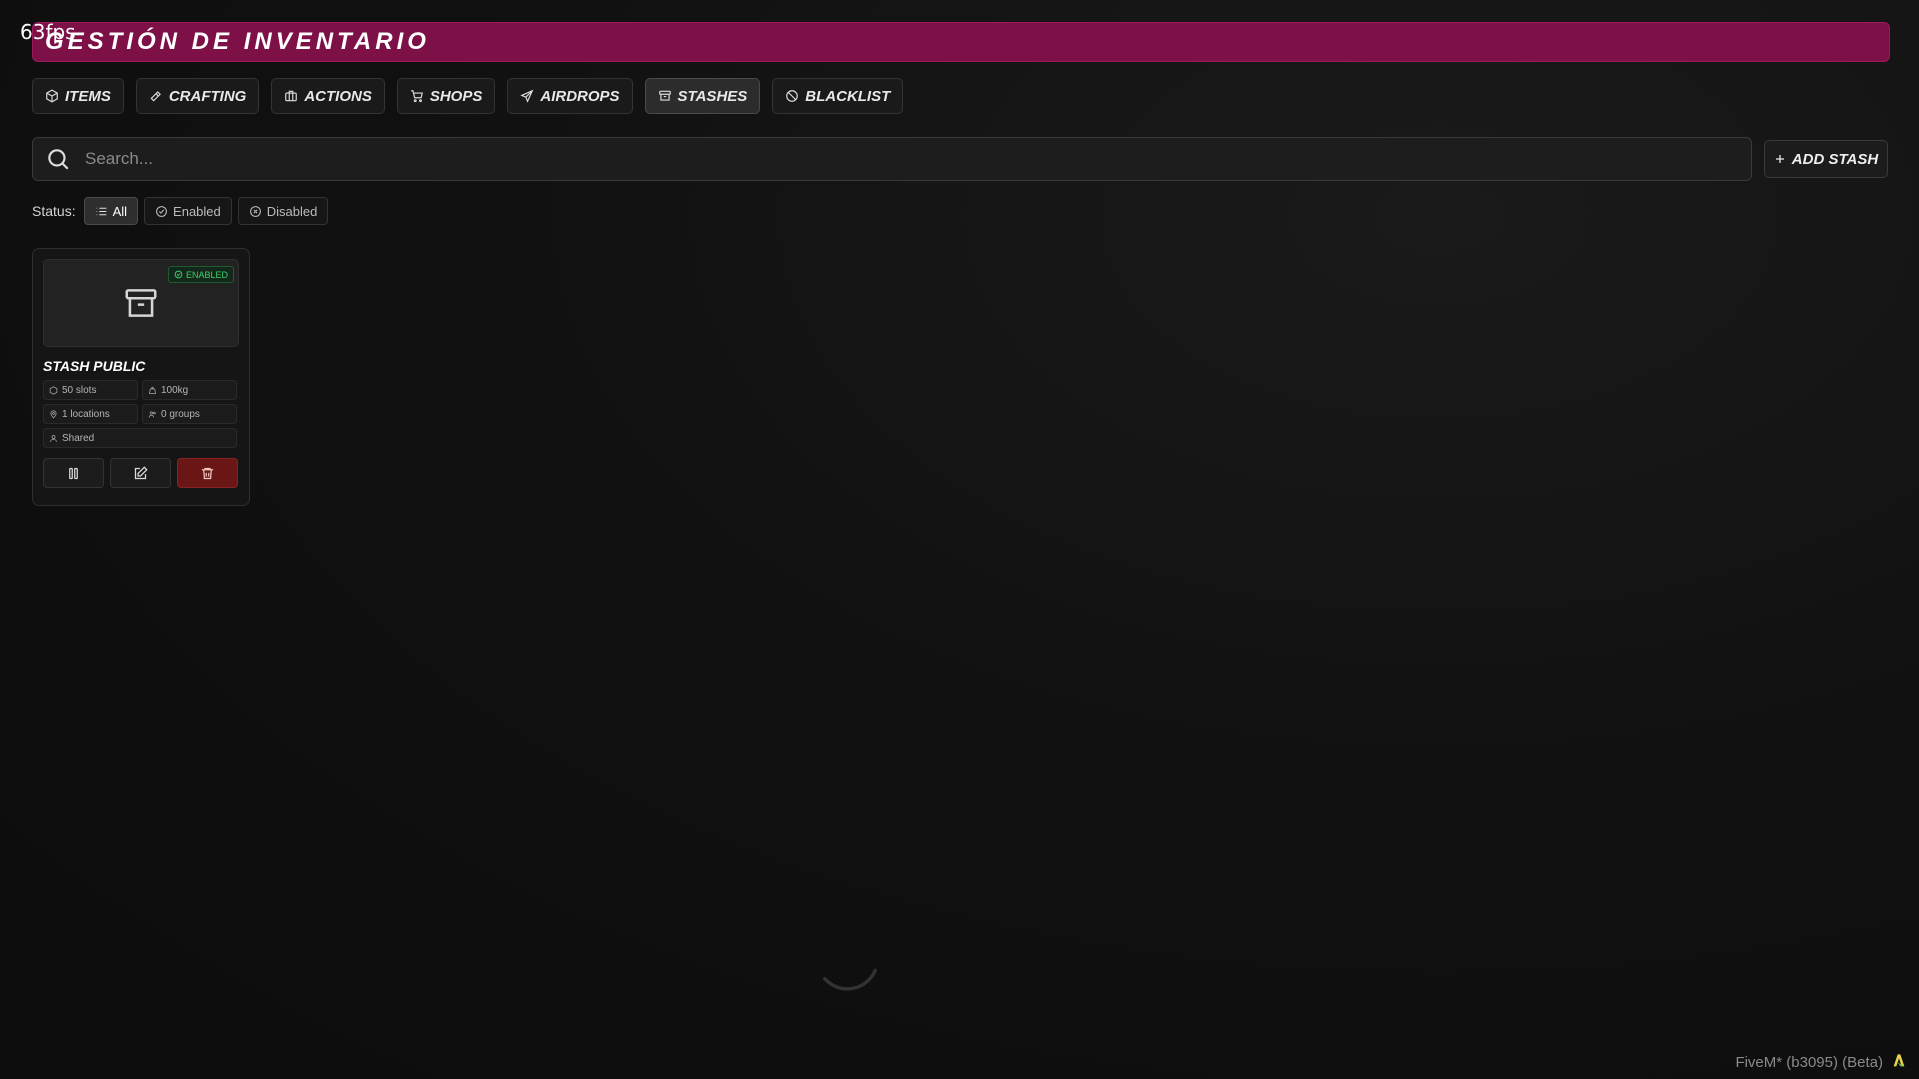  I want to click on users-icon, so click(152, 414).